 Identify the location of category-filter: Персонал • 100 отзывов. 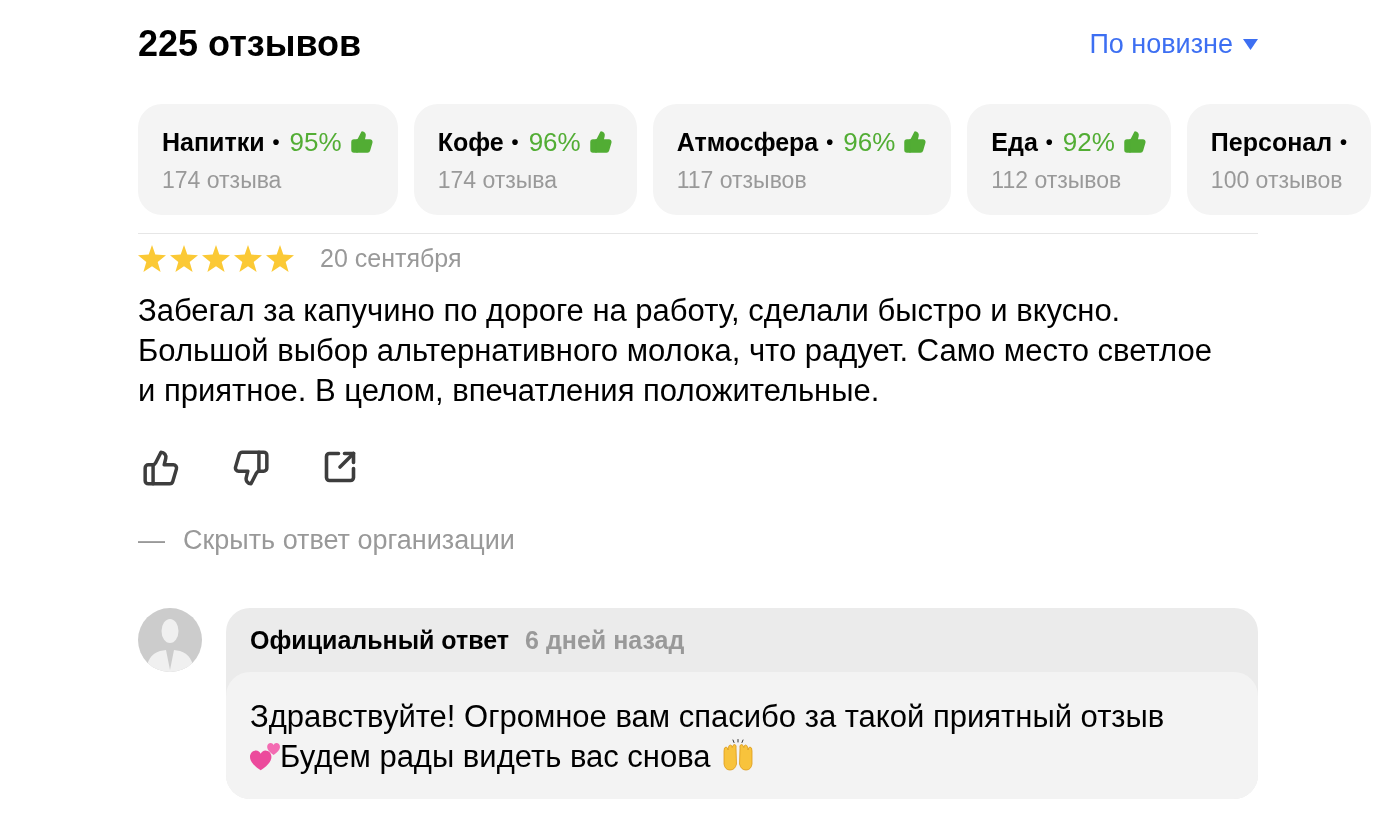
(1279, 159).